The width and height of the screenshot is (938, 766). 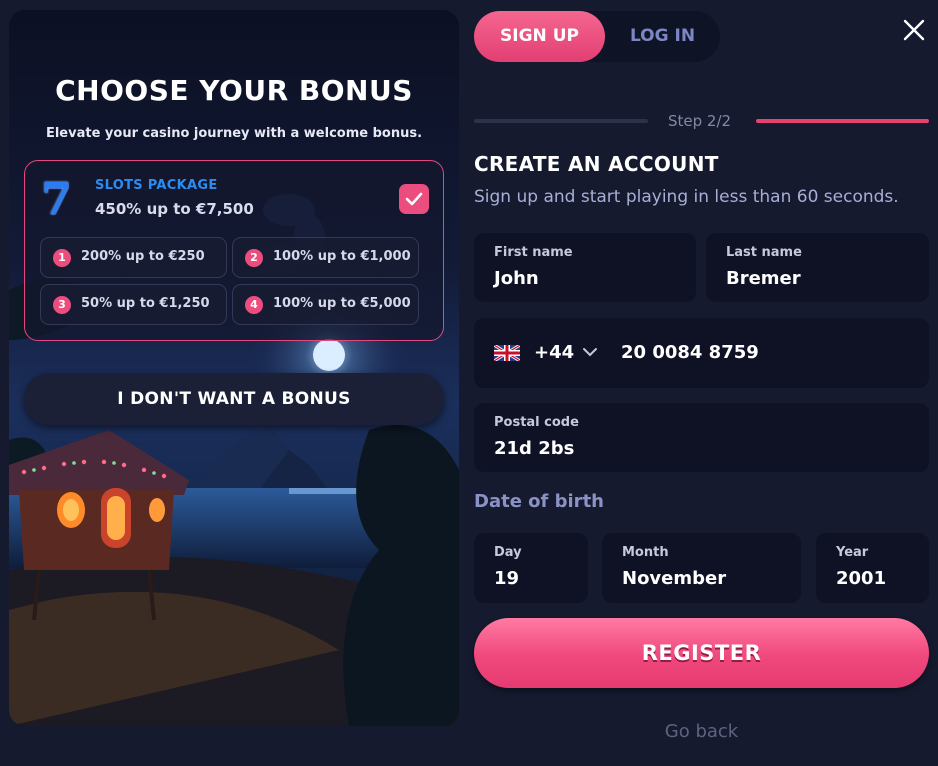 What do you see at coordinates (62, 258) in the screenshot?
I see `tier-number-badge: 1` at bounding box center [62, 258].